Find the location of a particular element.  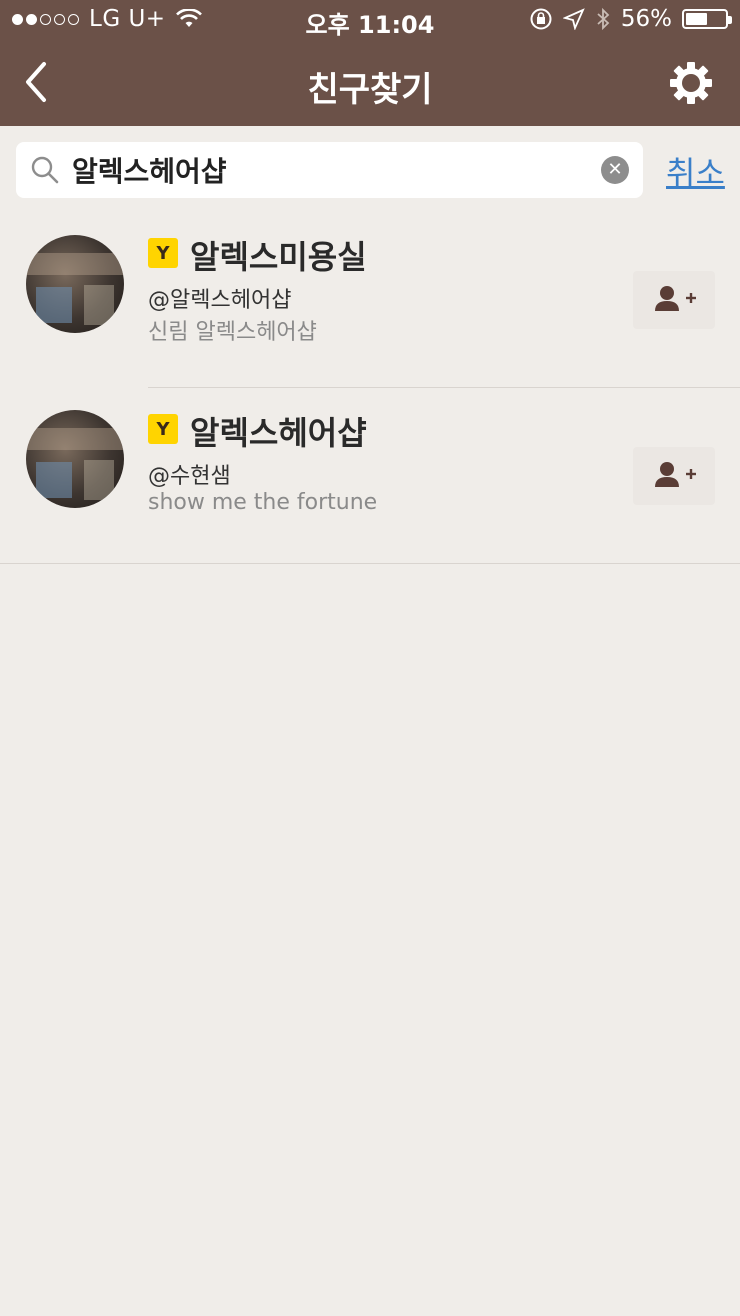

search-input is located at coordinates (332, 170).